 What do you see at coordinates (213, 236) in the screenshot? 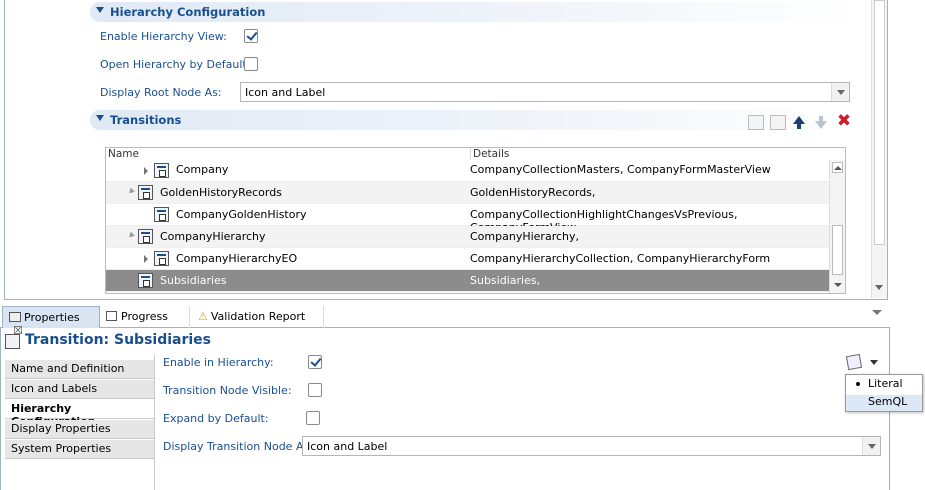
I see `row-name: CompanyHierarchy` at bounding box center [213, 236].